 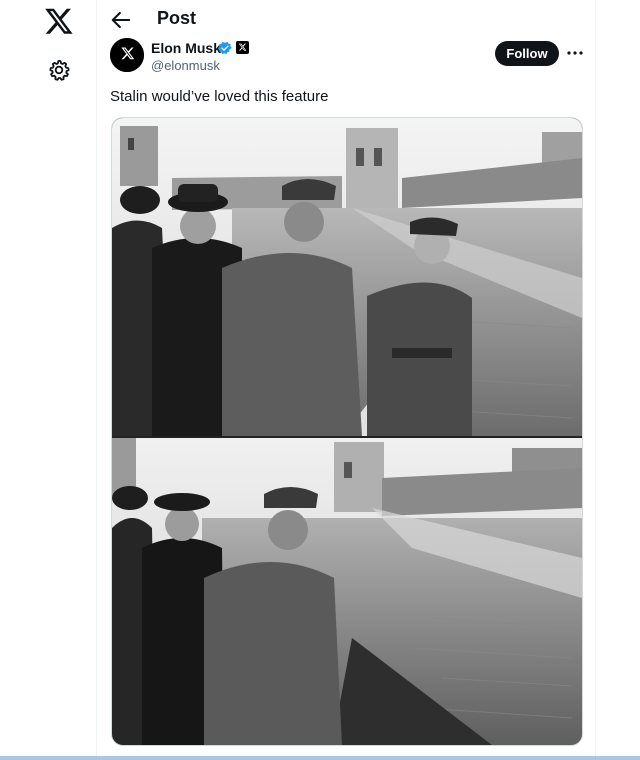 I want to click on affiliate-x-badge-icon, so click(x=242, y=47).